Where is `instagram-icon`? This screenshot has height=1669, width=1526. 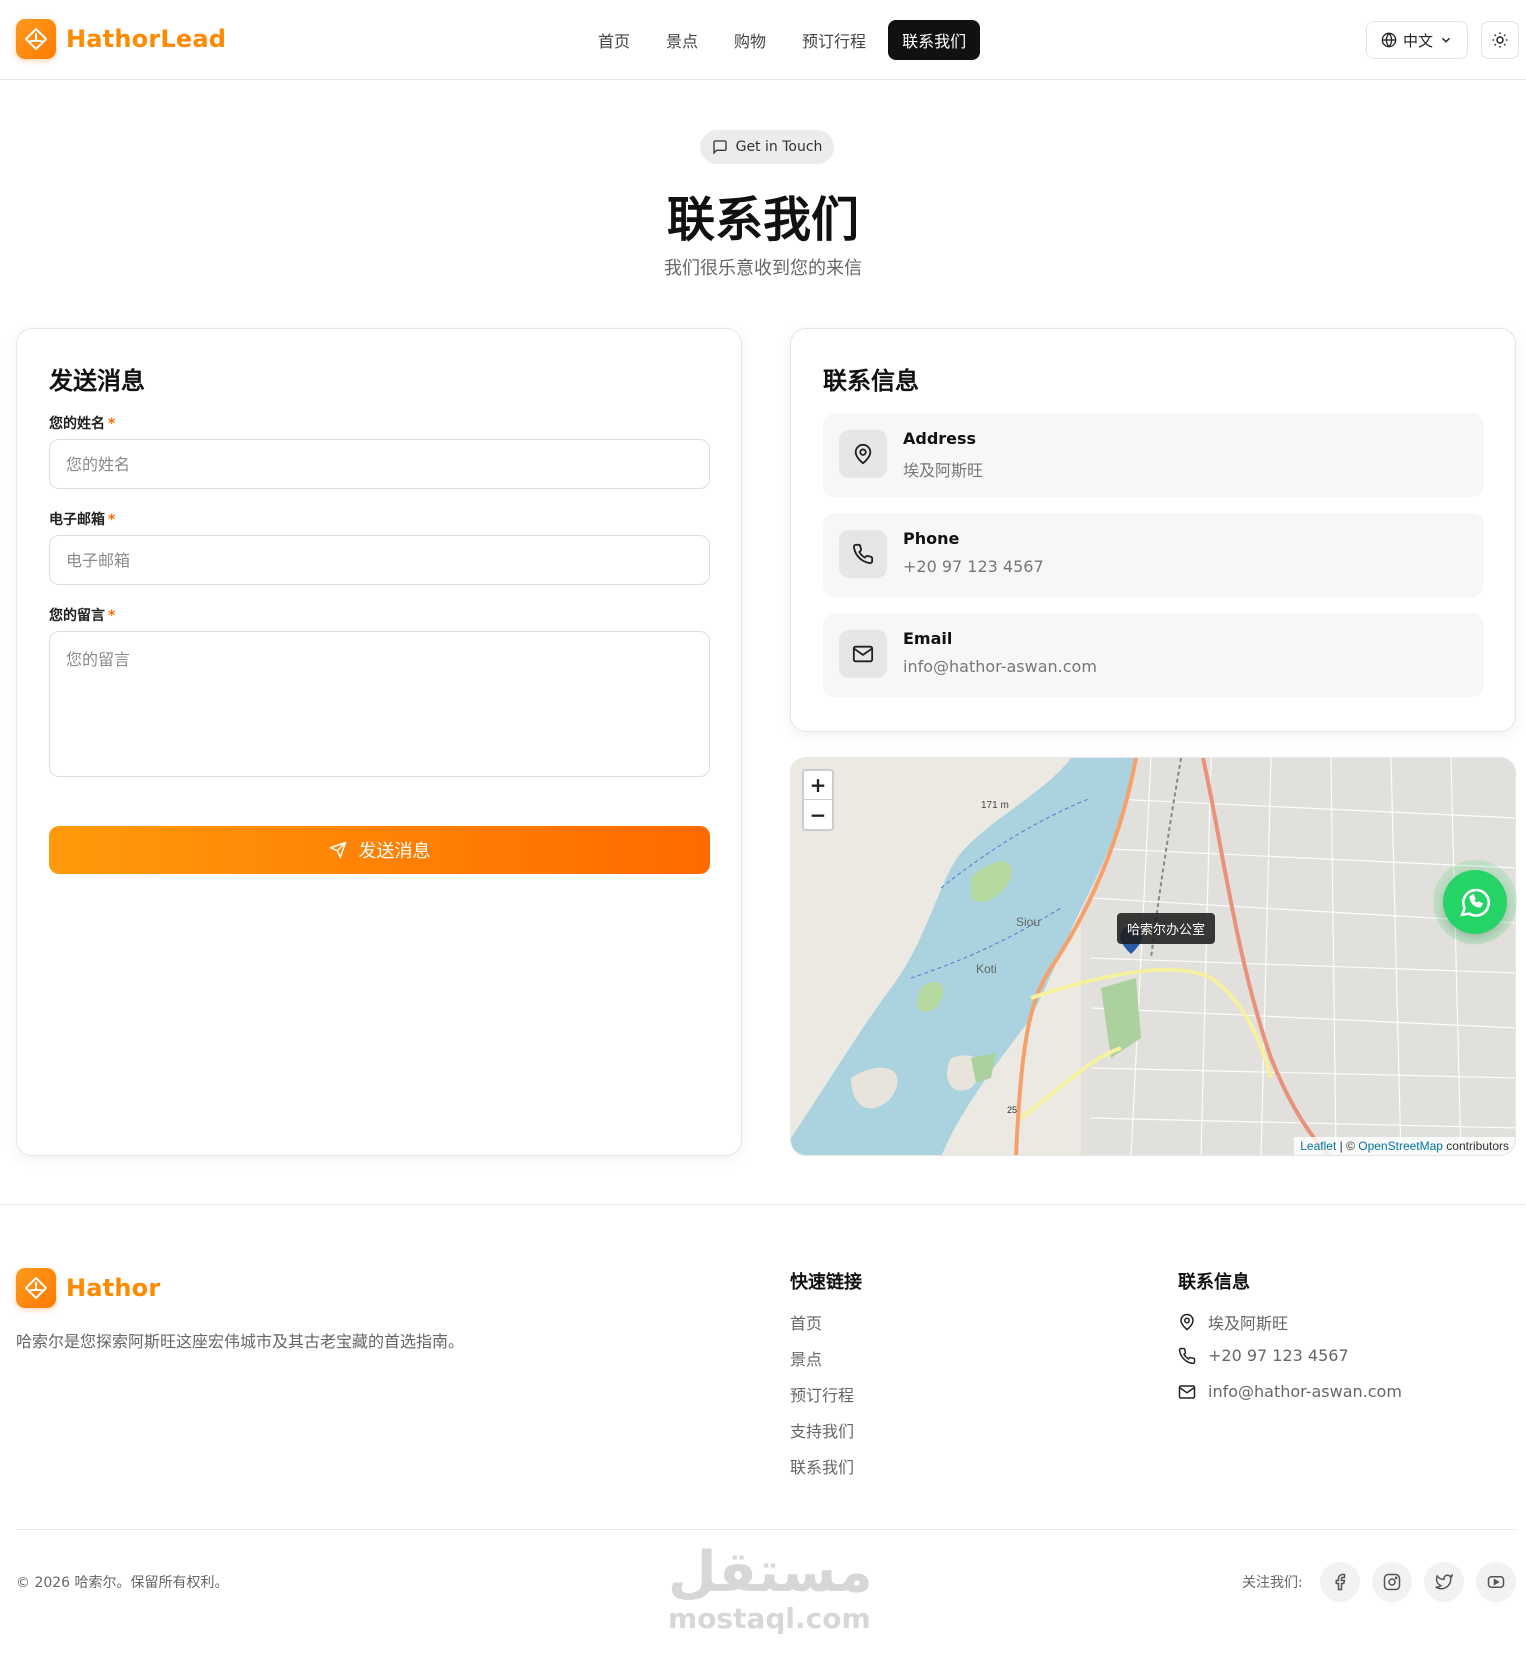 instagram-icon is located at coordinates (1392, 1582).